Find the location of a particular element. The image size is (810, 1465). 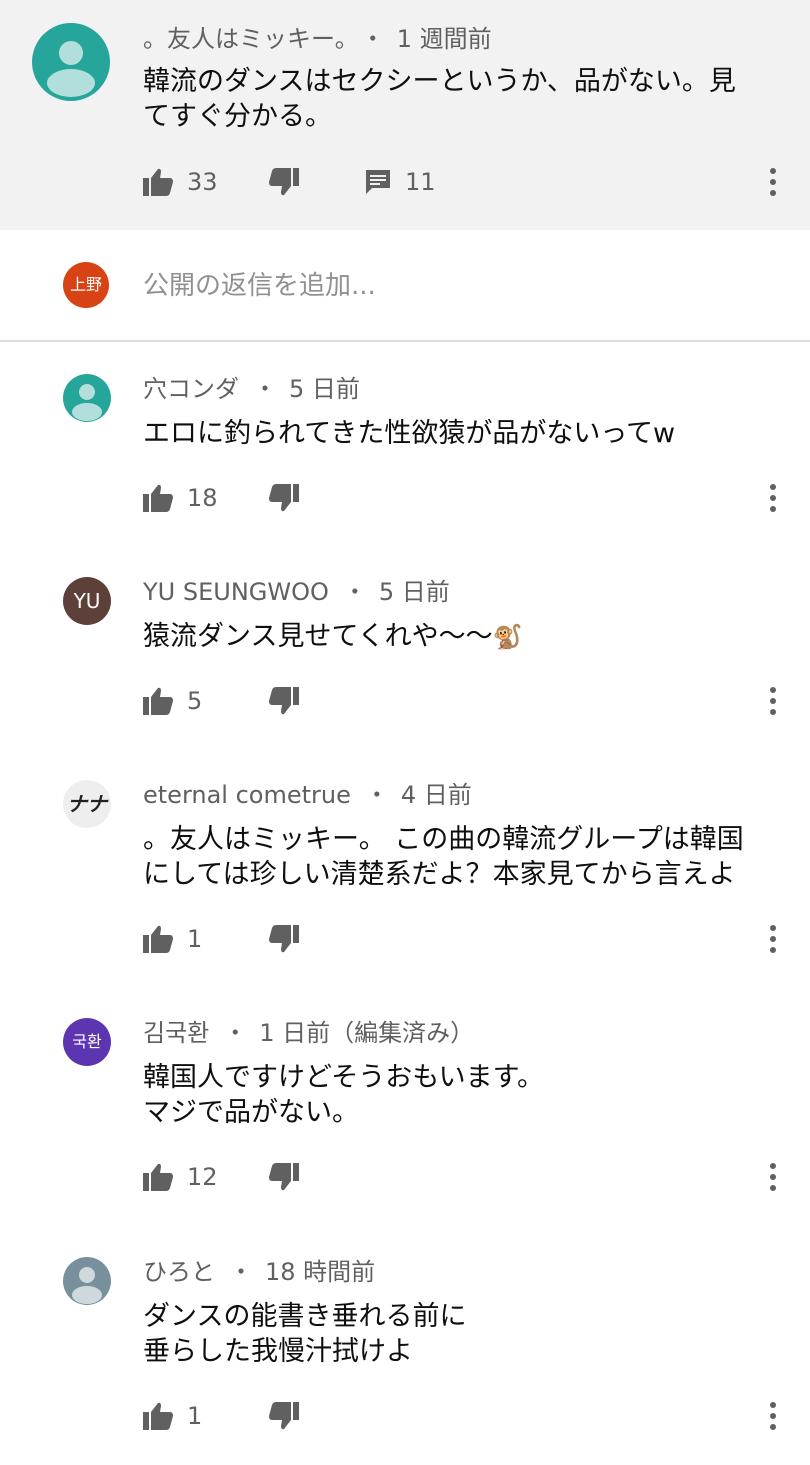

avatar: YU is located at coordinates (87, 601).